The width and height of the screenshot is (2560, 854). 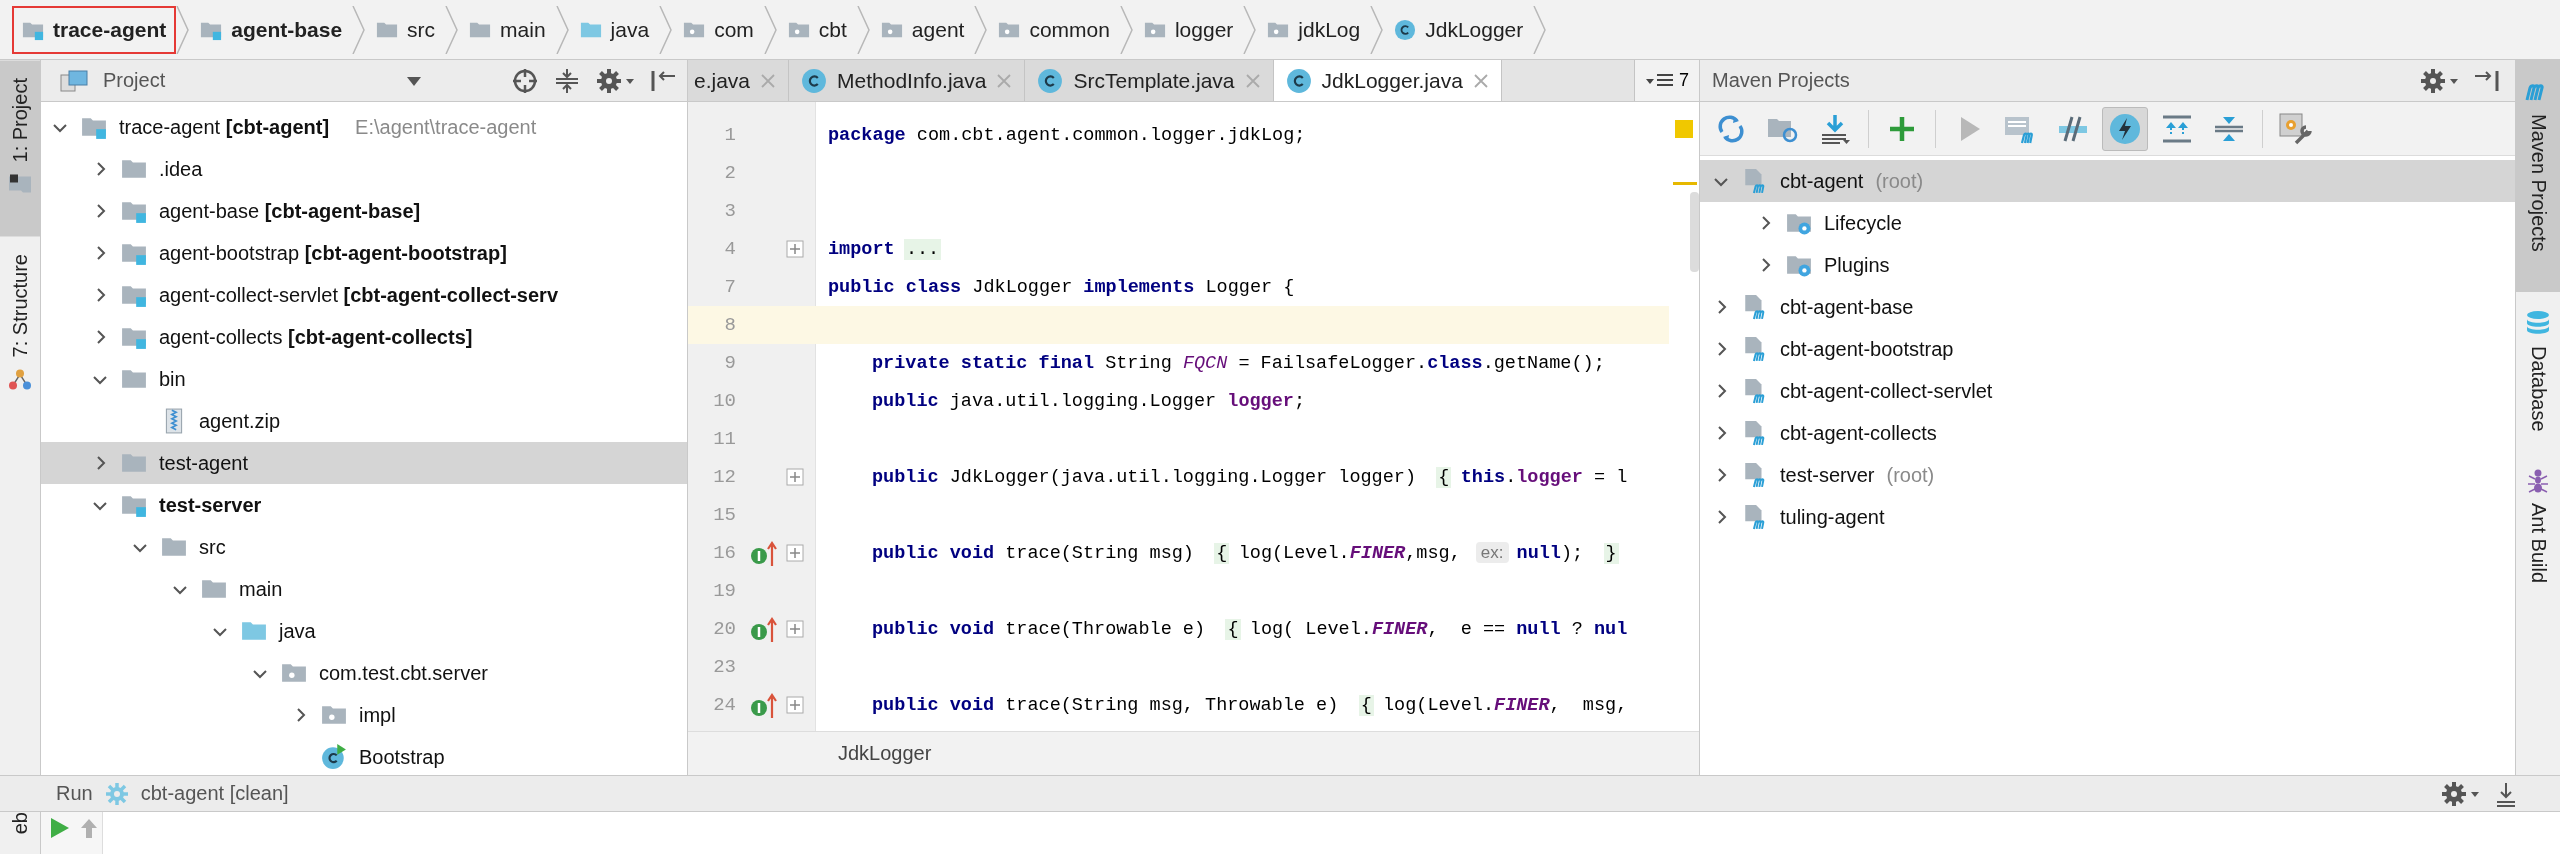 I want to click on breadcrumb-item: agent-base, so click(x=271, y=29).